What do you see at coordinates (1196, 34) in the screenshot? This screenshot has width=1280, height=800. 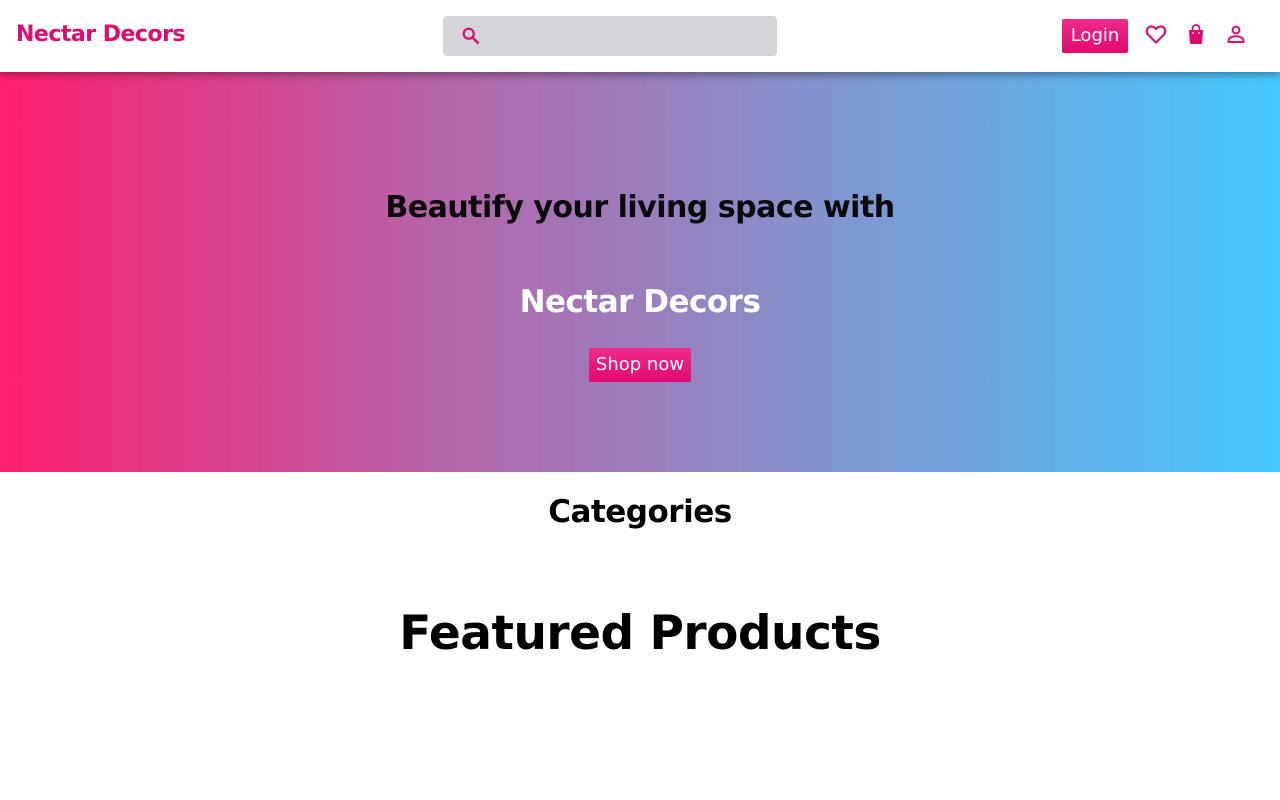 I see `shopping-bag-icon` at bounding box center [1196, 34].